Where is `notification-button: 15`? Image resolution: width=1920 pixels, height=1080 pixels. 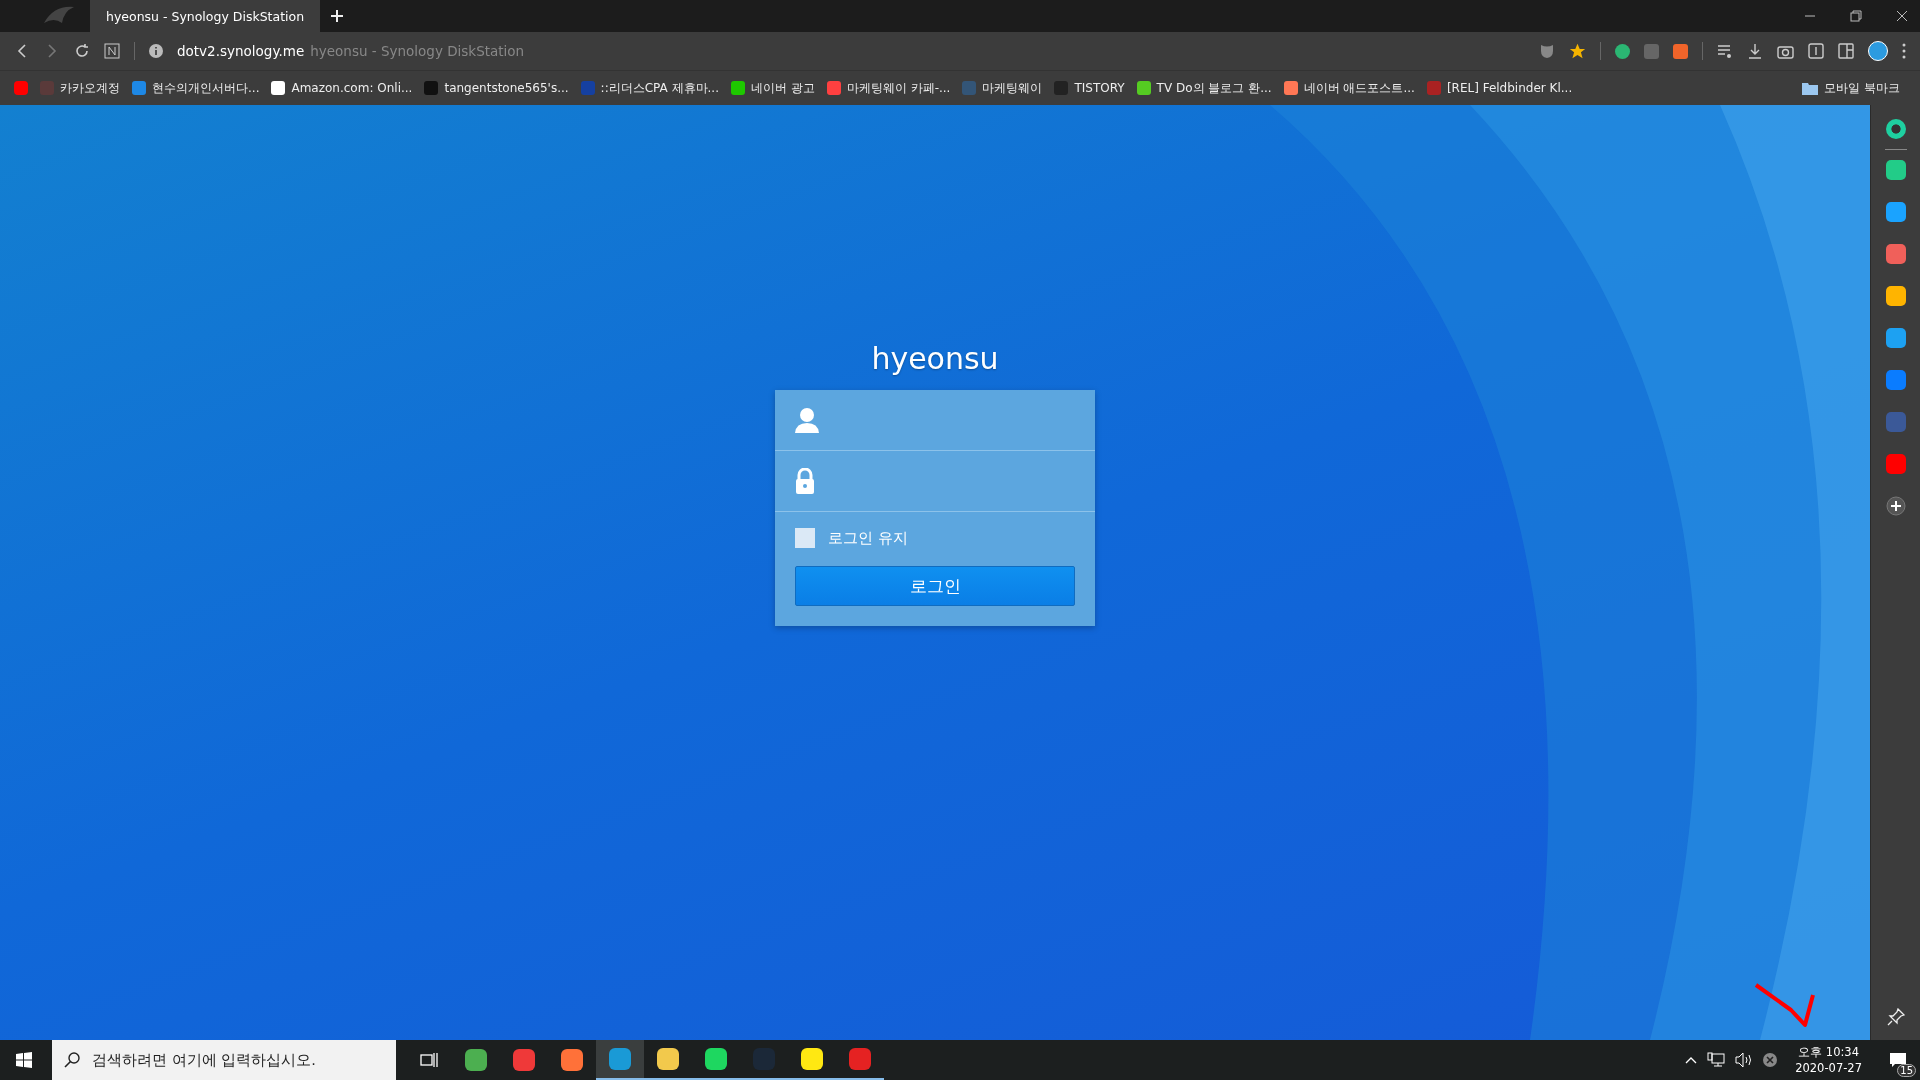
notification-button: 15 is located at coordinates (1898, 1060).